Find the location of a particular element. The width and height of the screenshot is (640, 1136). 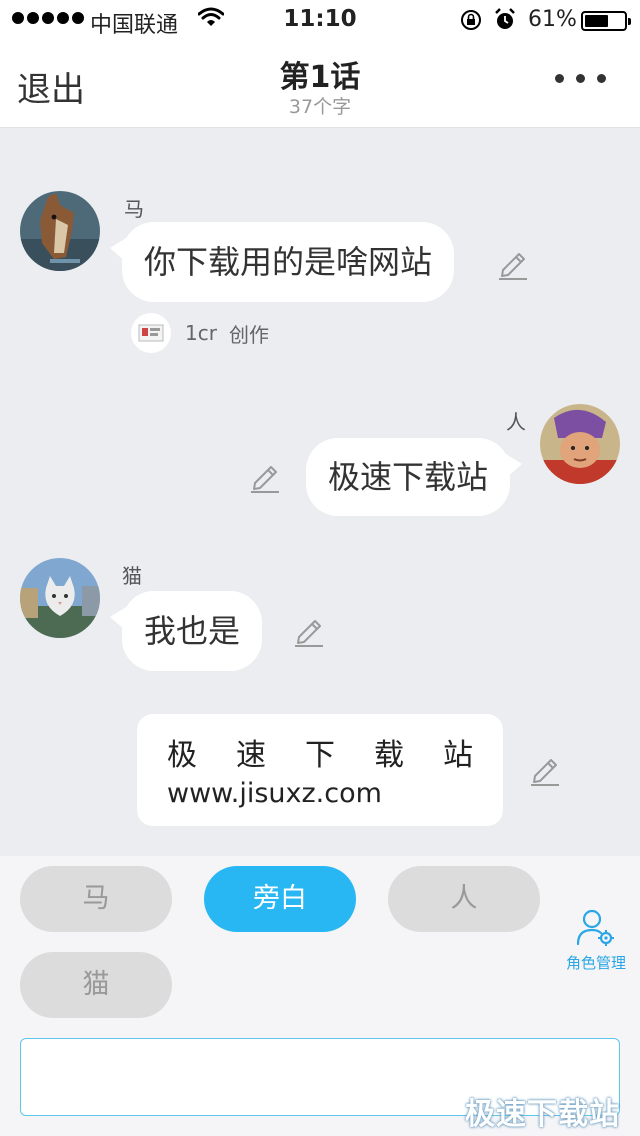

narration-url: www.jisuxz.com is located at coordinates (274, 793).